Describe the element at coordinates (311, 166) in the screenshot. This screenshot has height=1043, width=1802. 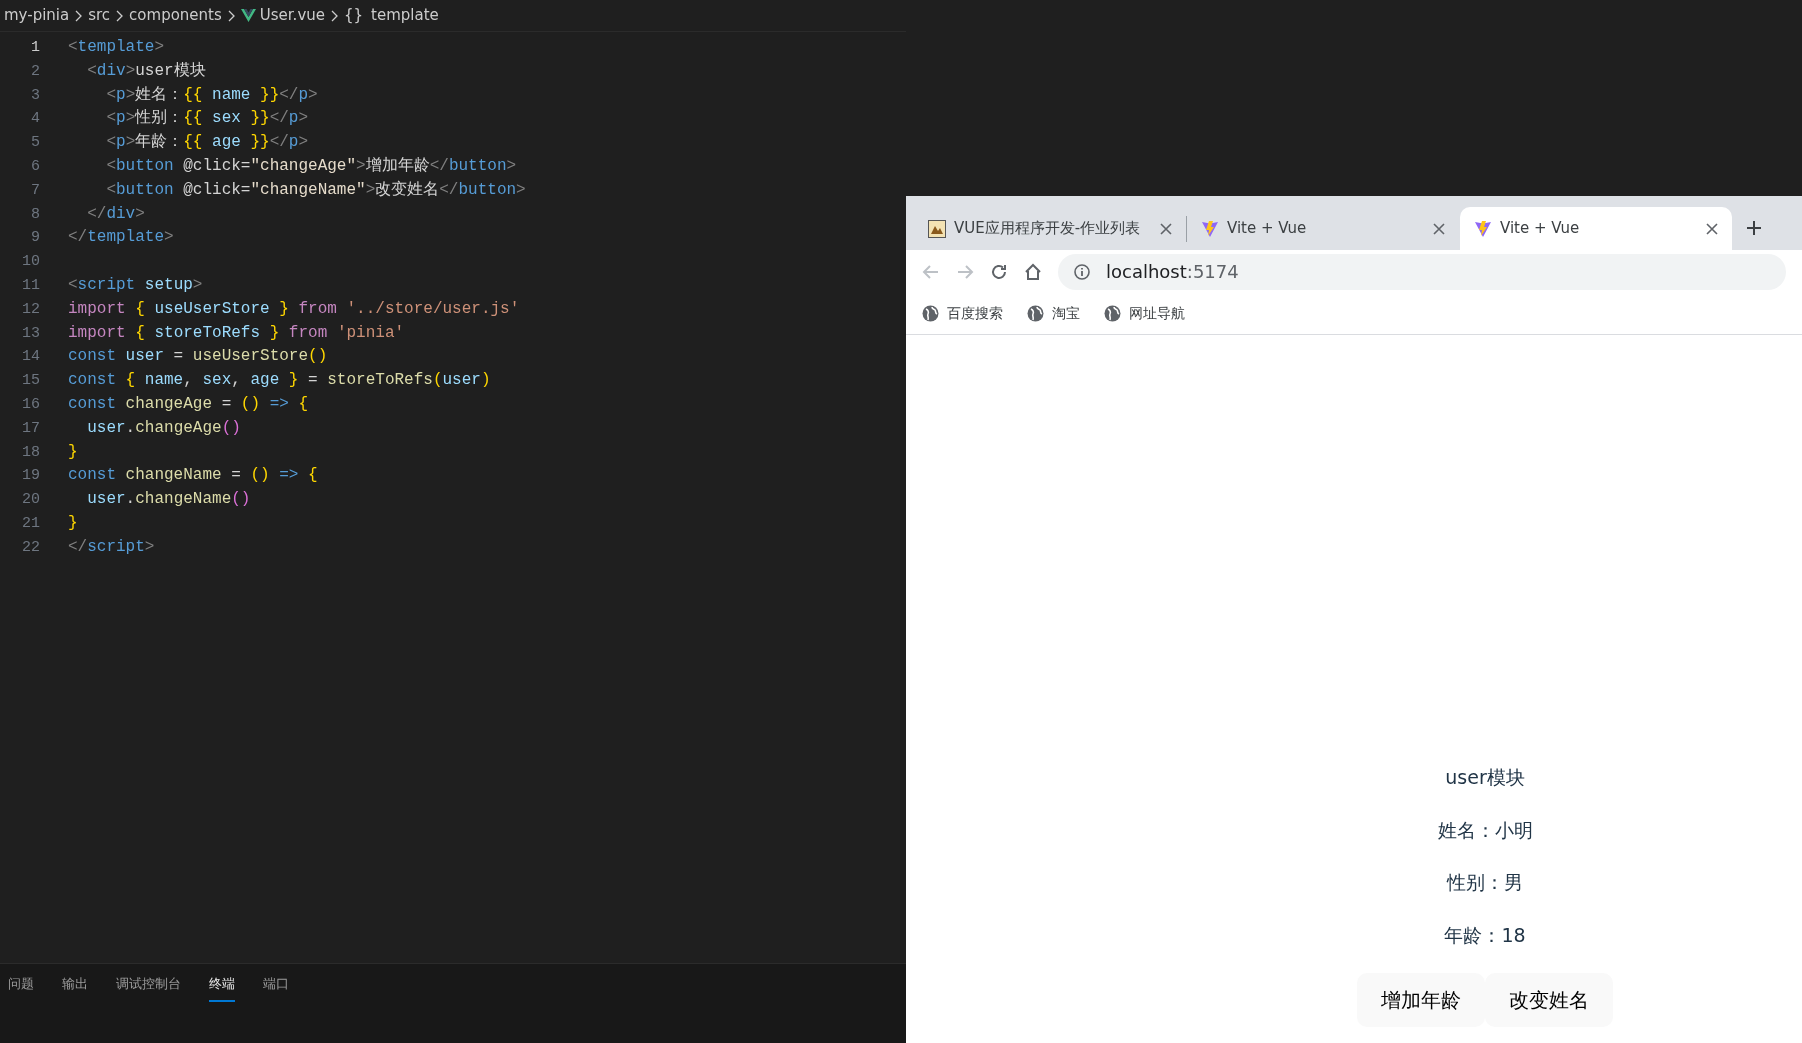
I see `code-line: <button @click="changeAge">增加年龄</button>` at that location.